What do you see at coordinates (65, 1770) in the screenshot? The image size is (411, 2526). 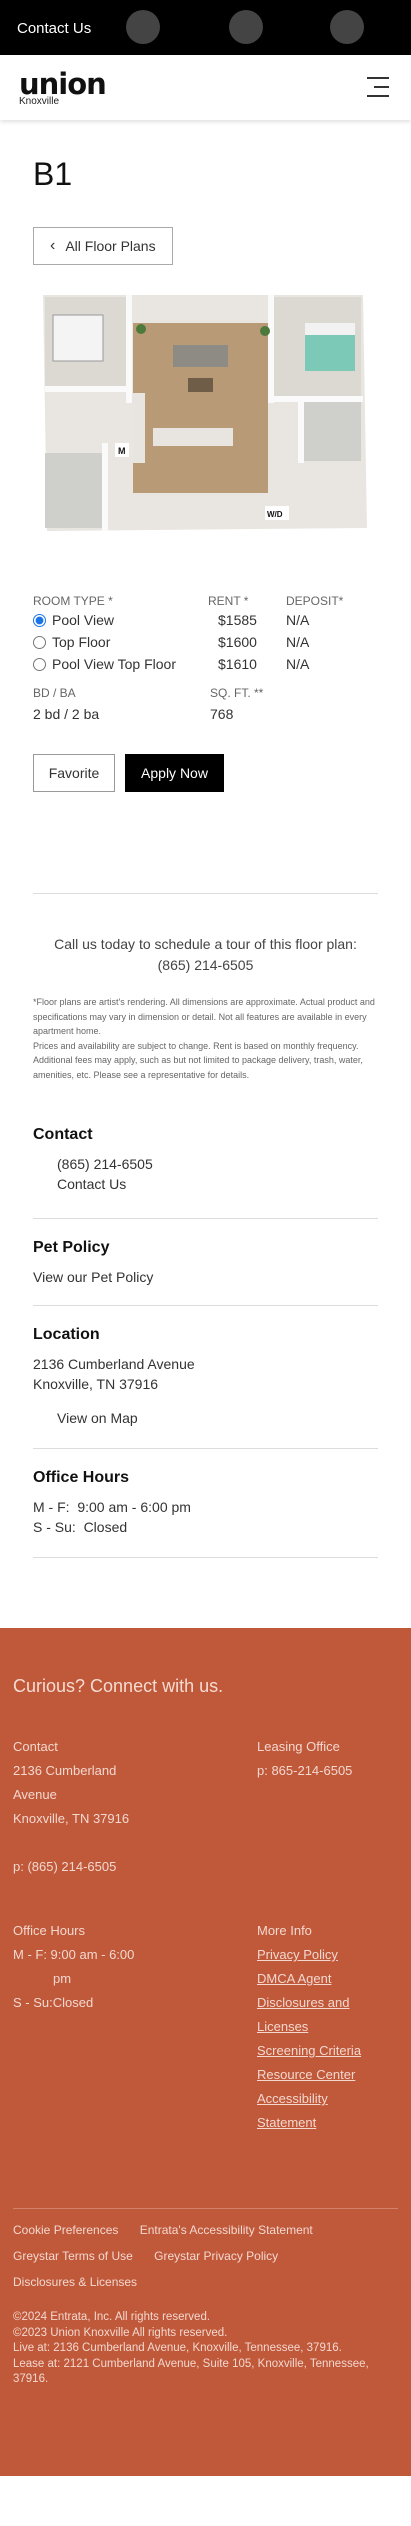 I see `footer-address-line: 2136 Cumberland` at bounding box center [65, 1770].